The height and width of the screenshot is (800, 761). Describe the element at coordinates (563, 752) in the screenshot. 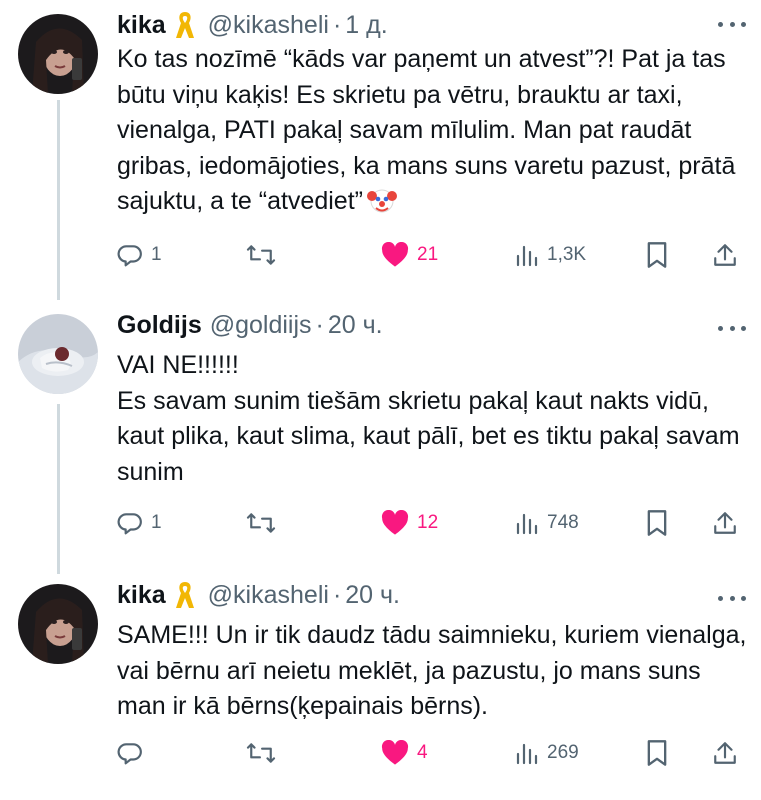

I see `views-count: 269` at that location.